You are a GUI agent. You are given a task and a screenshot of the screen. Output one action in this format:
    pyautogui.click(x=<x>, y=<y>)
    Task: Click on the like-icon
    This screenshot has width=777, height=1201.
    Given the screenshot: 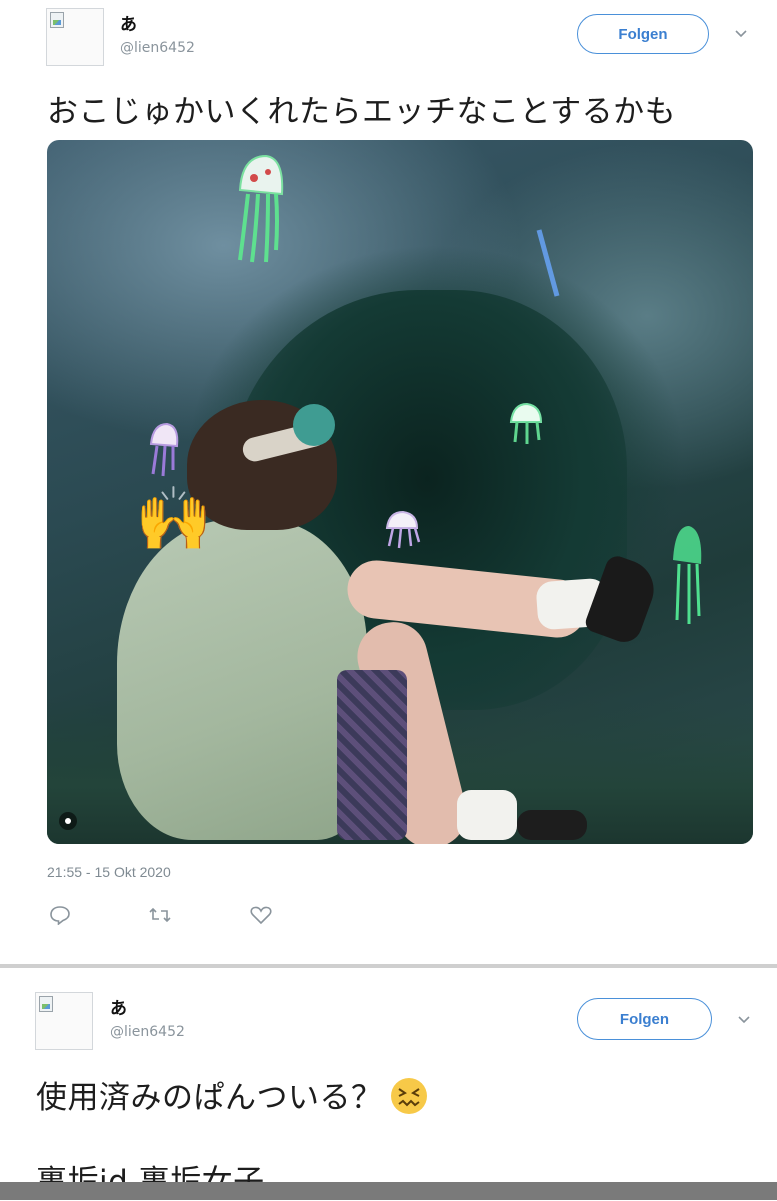 What is the action you would take?
    pyautogui.click(x=261, y=915)
    